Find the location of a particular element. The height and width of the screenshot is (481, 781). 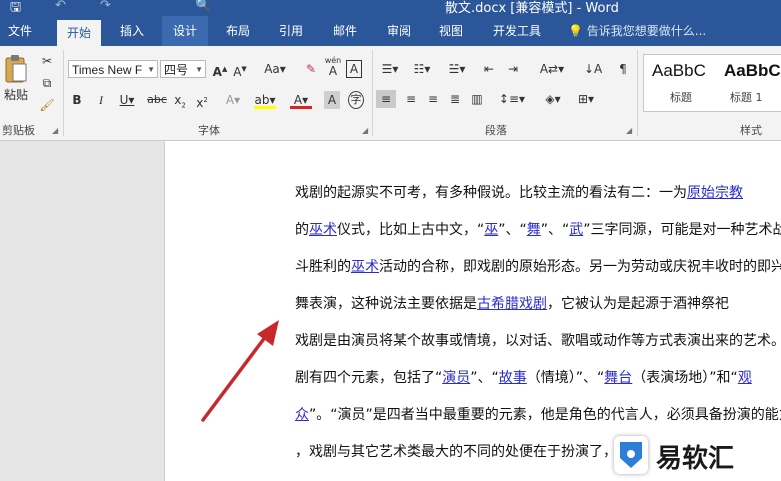

text-run: 活动的合称，即戏剧的原始形态。另一为劳动或庆祝丰收时的即兴歌 is located at coordinates (580, 267).